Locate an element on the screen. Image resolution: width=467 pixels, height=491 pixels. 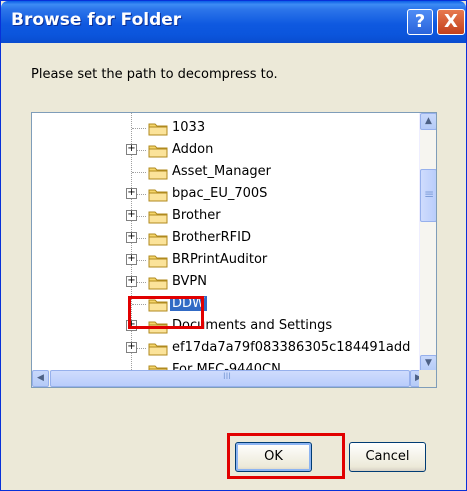
tree-item: + Documents and Settings is located at coordinates (229, 326).